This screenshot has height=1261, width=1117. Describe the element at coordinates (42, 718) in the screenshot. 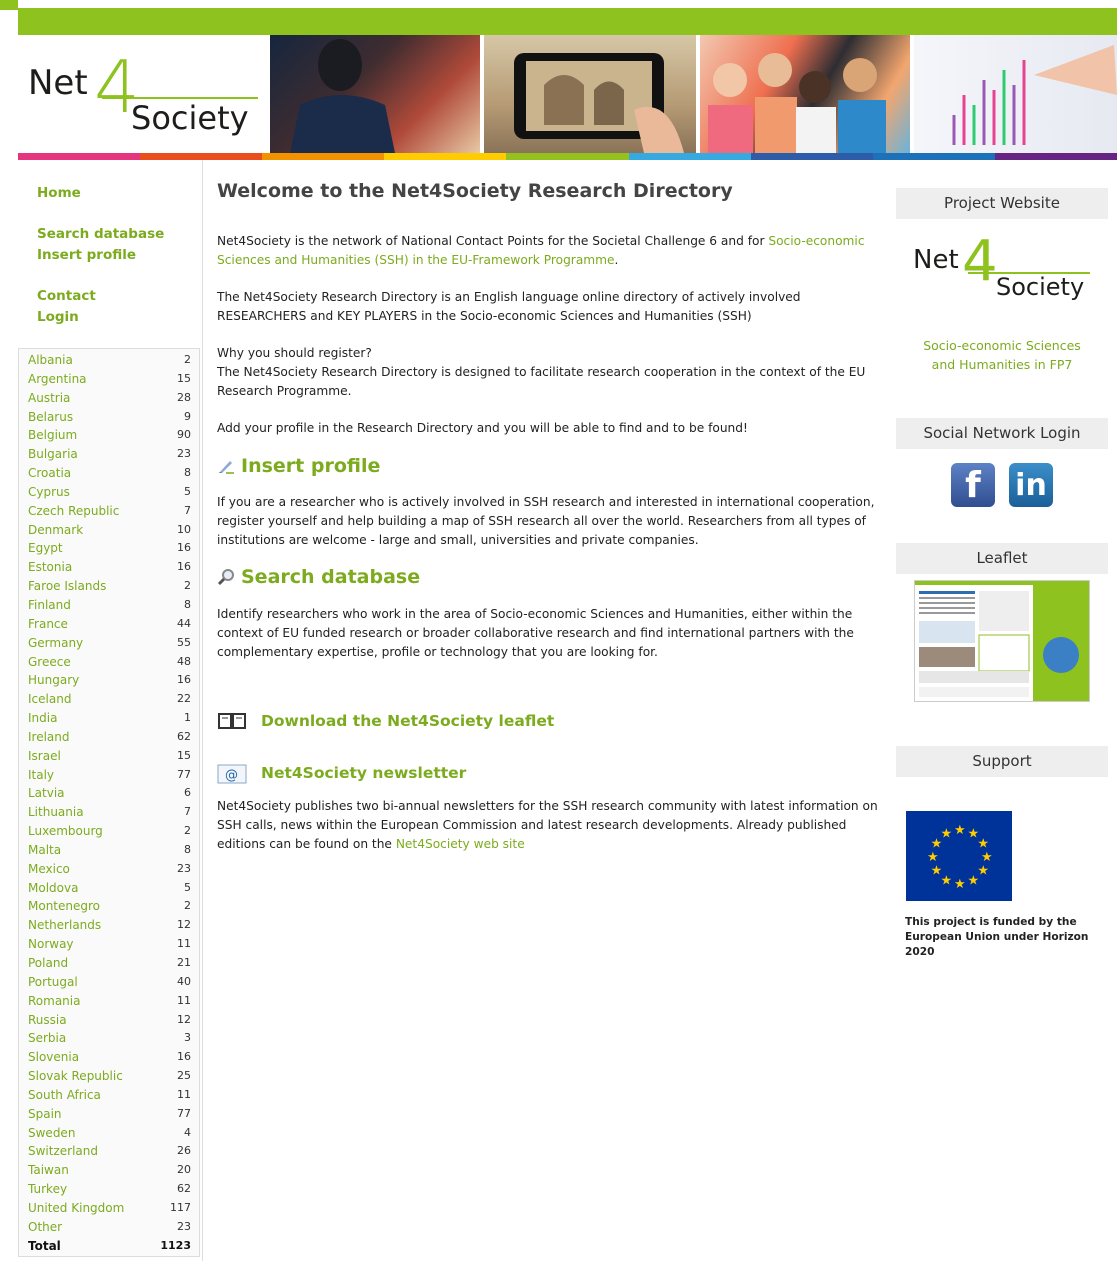

I see `country-name-link: India` at that location.